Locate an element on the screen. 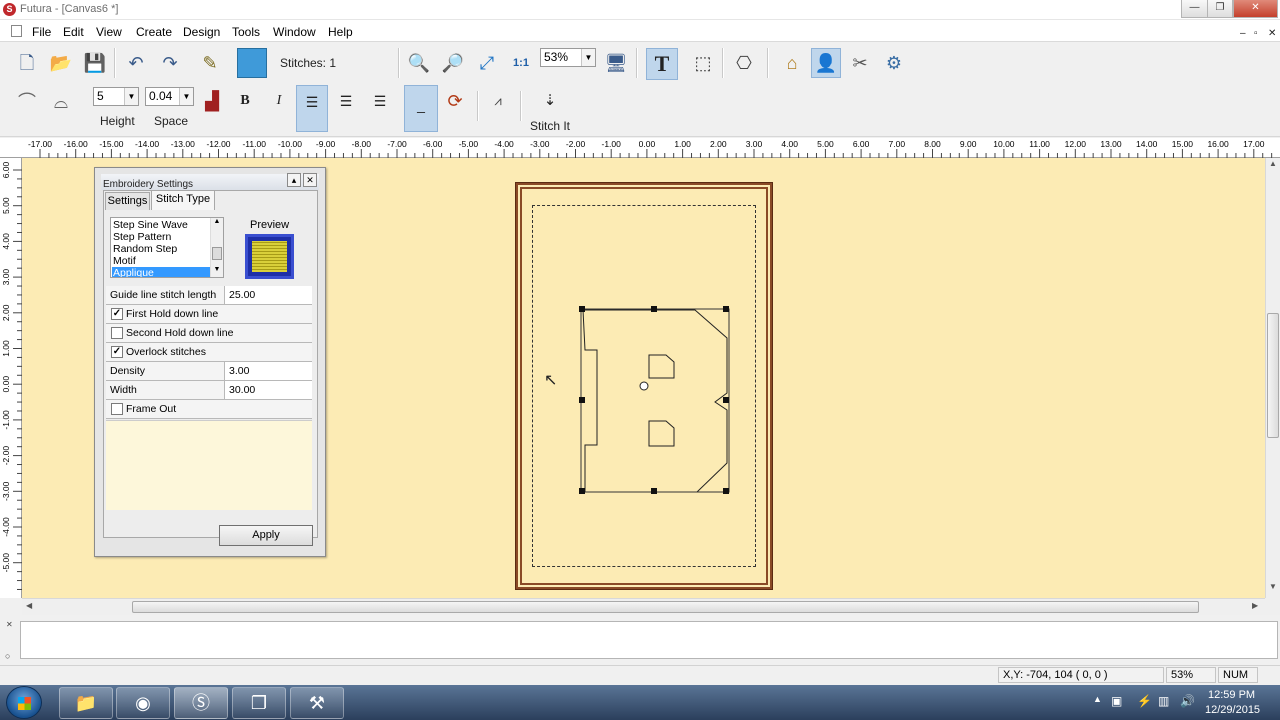 The height and width of the screenshot is (720, 1280). menu-help: Help is located at coordinates (340, 32).